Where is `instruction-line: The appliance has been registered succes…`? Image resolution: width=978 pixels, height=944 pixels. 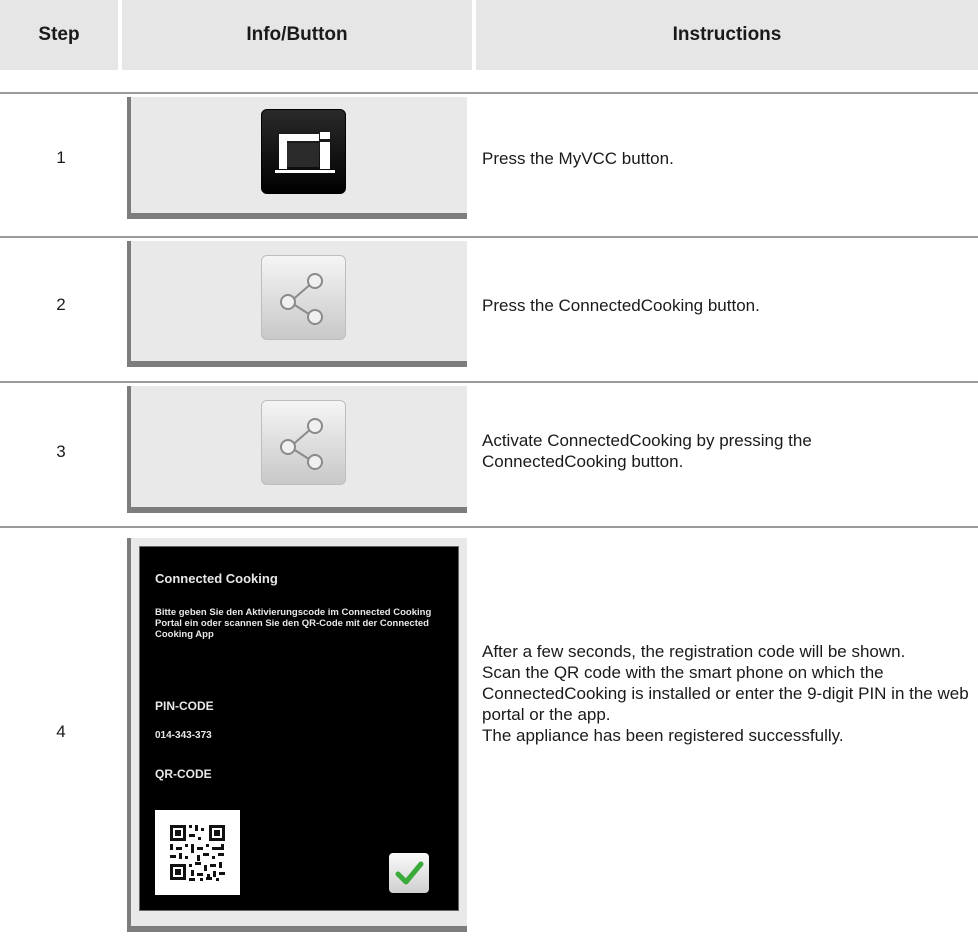
instruction-line: The appliance has been registered succes… is located at coordinates (663, 735).